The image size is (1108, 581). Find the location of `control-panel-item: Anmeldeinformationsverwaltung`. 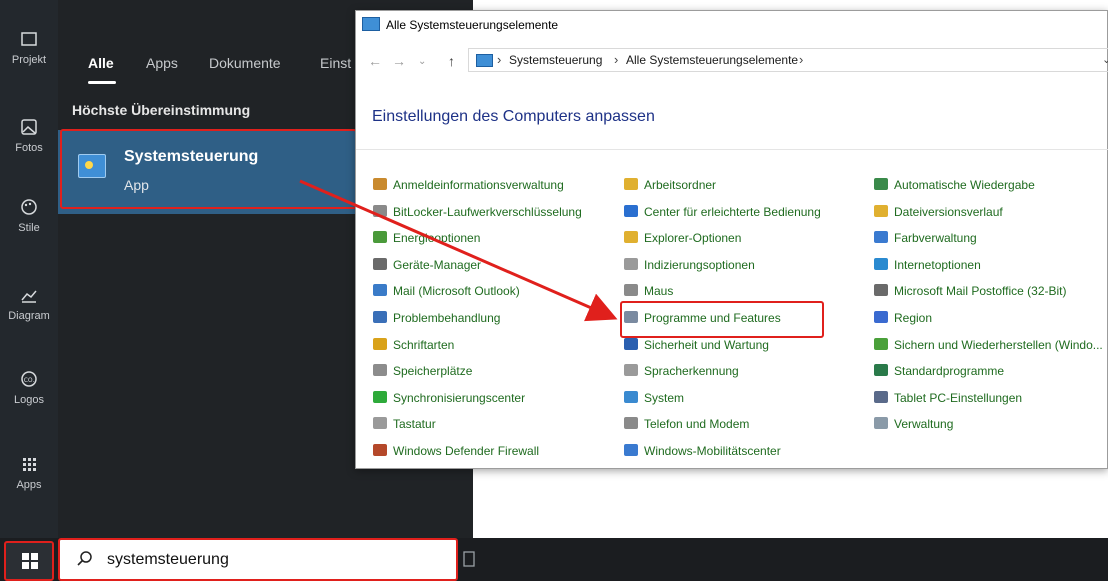

control-panel-item: Anmeldeinformationsverwaltung is located at coordinates (468, 187).